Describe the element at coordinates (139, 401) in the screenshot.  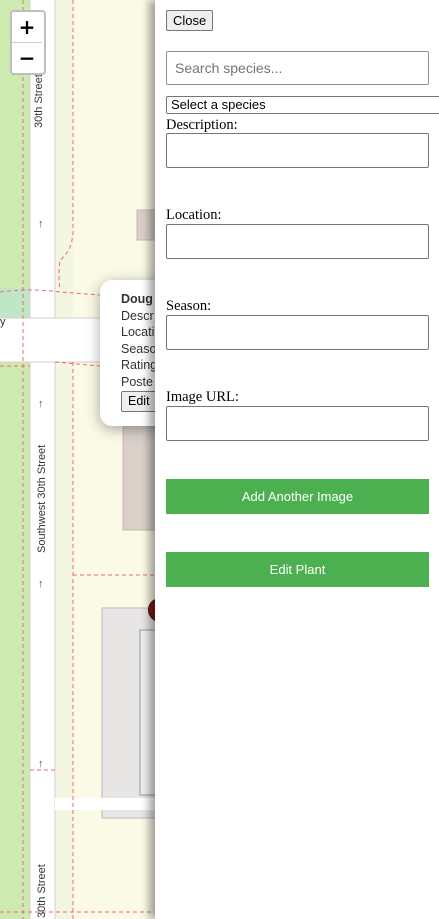
I see `popup-edit-button: Edit` at that location.